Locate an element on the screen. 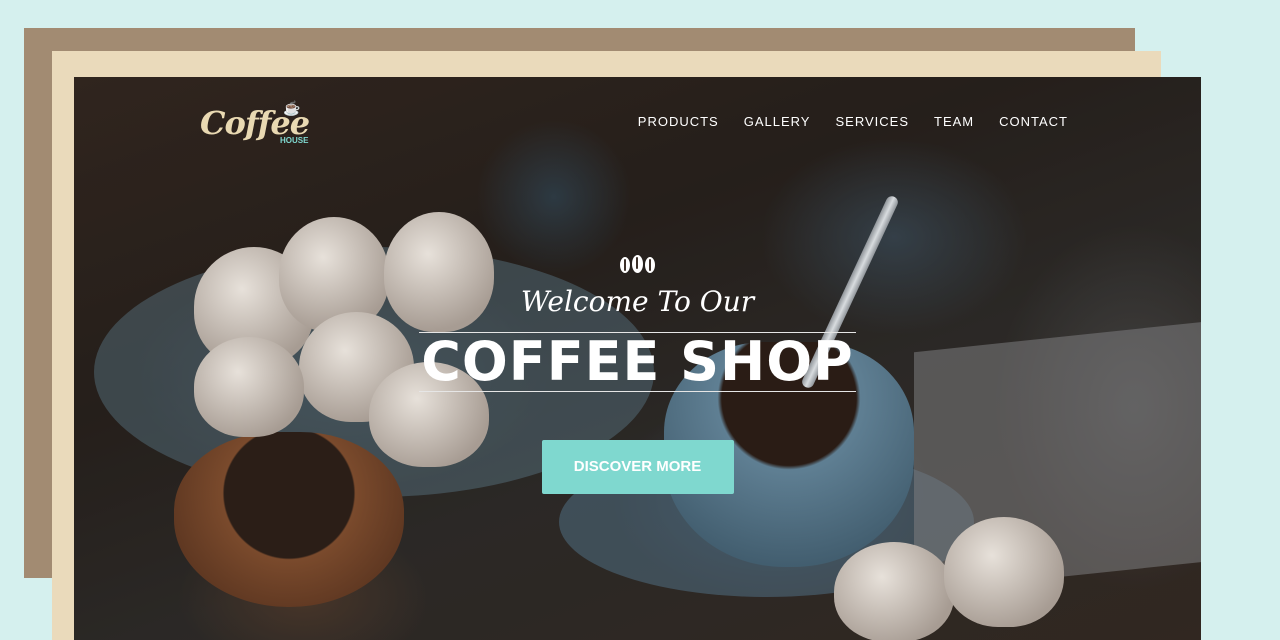 Image resolution: width=1280 pixels, height=640 pixels. hero-title-frame: COFFEE SHOP is located at coordinates (637, 361).